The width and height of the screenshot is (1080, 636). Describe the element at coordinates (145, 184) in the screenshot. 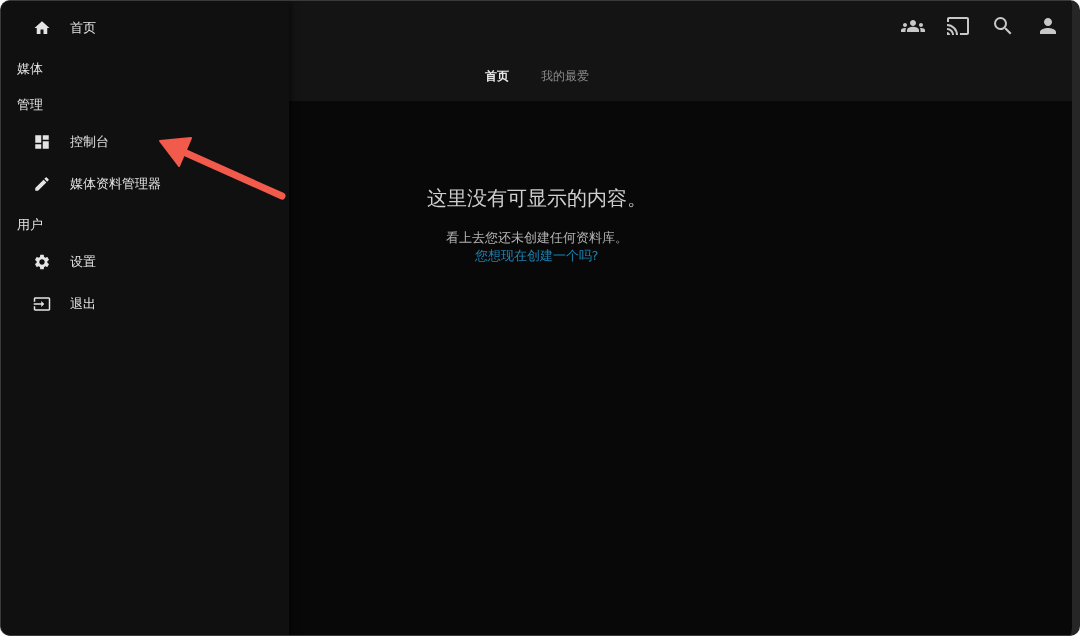

I see `sidebar-item: 媒体资料管理器` at that location.